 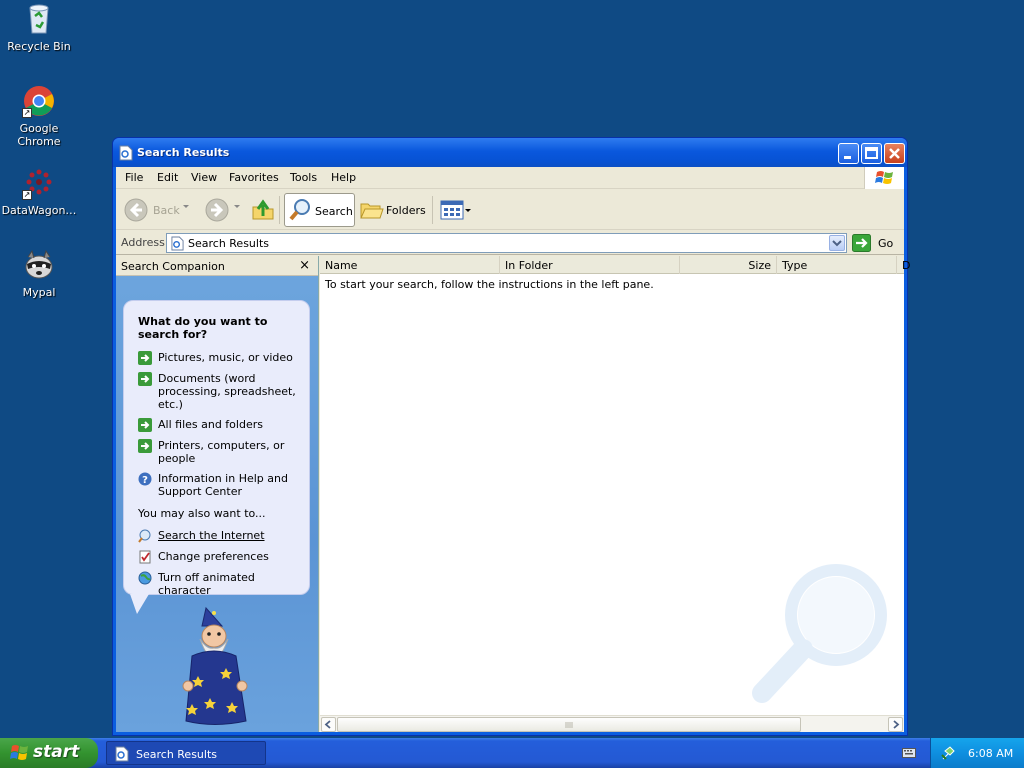 I want to click on minimize-button, so click(x=848, y=153).